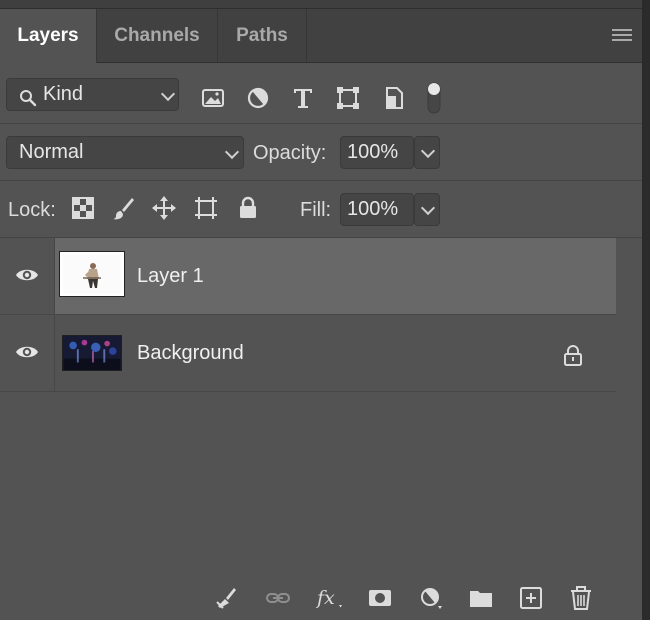  What do you see at coordinates (581, 598) in the screenshot?
I see `trash-icon` at bounding box center [581, 598].